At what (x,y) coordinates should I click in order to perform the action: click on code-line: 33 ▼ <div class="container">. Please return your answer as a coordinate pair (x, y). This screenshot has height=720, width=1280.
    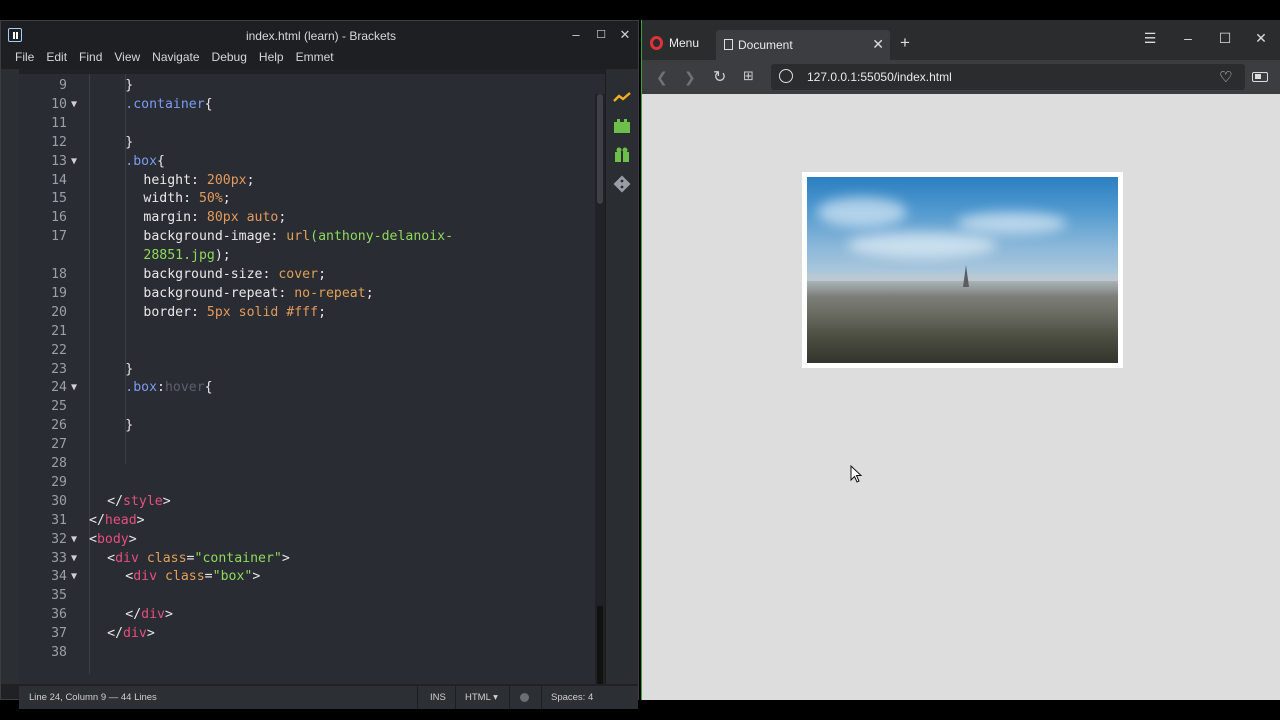
    Looking at the image, I should click on (312, 558).